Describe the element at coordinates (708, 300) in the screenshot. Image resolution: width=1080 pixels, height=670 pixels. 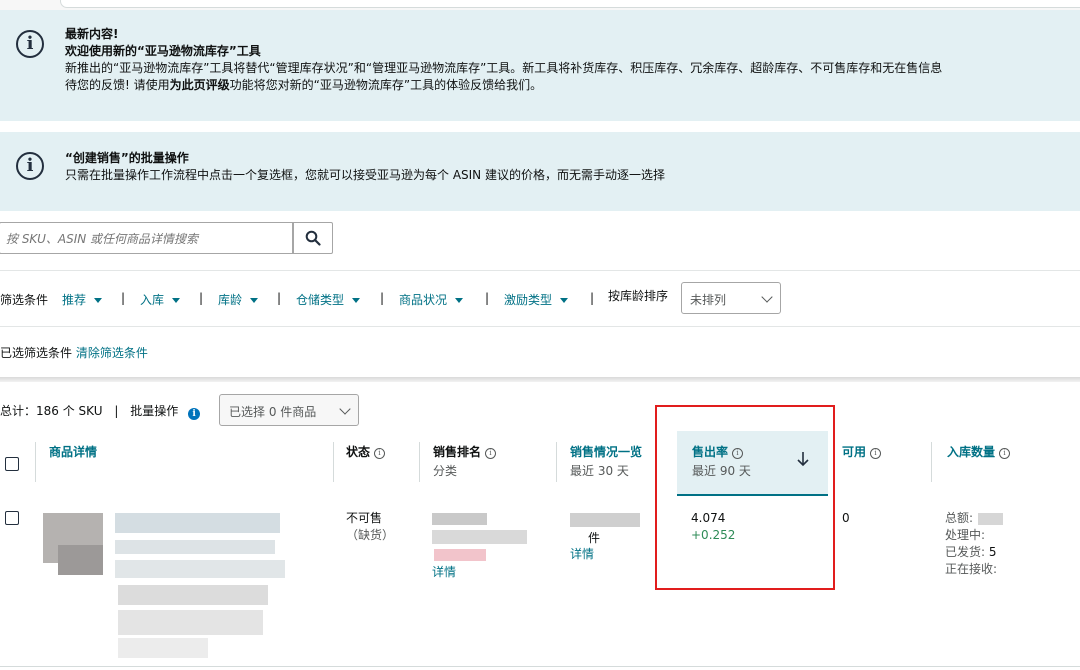
I see `sort-value: 未排列` at that location.